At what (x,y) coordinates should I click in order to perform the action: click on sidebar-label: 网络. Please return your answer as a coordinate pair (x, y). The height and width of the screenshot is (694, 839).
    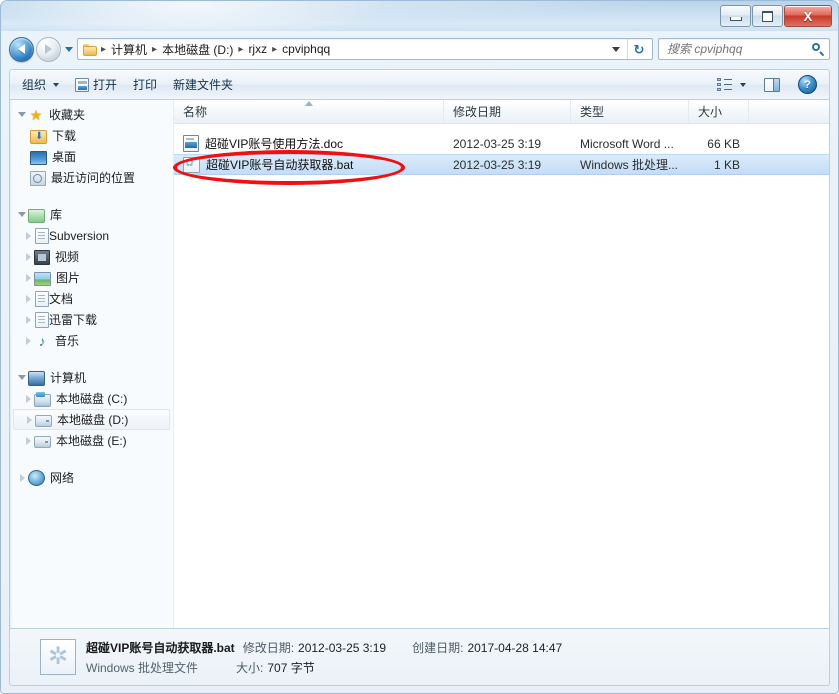
    Looking at the image, I should click on (62, 478).